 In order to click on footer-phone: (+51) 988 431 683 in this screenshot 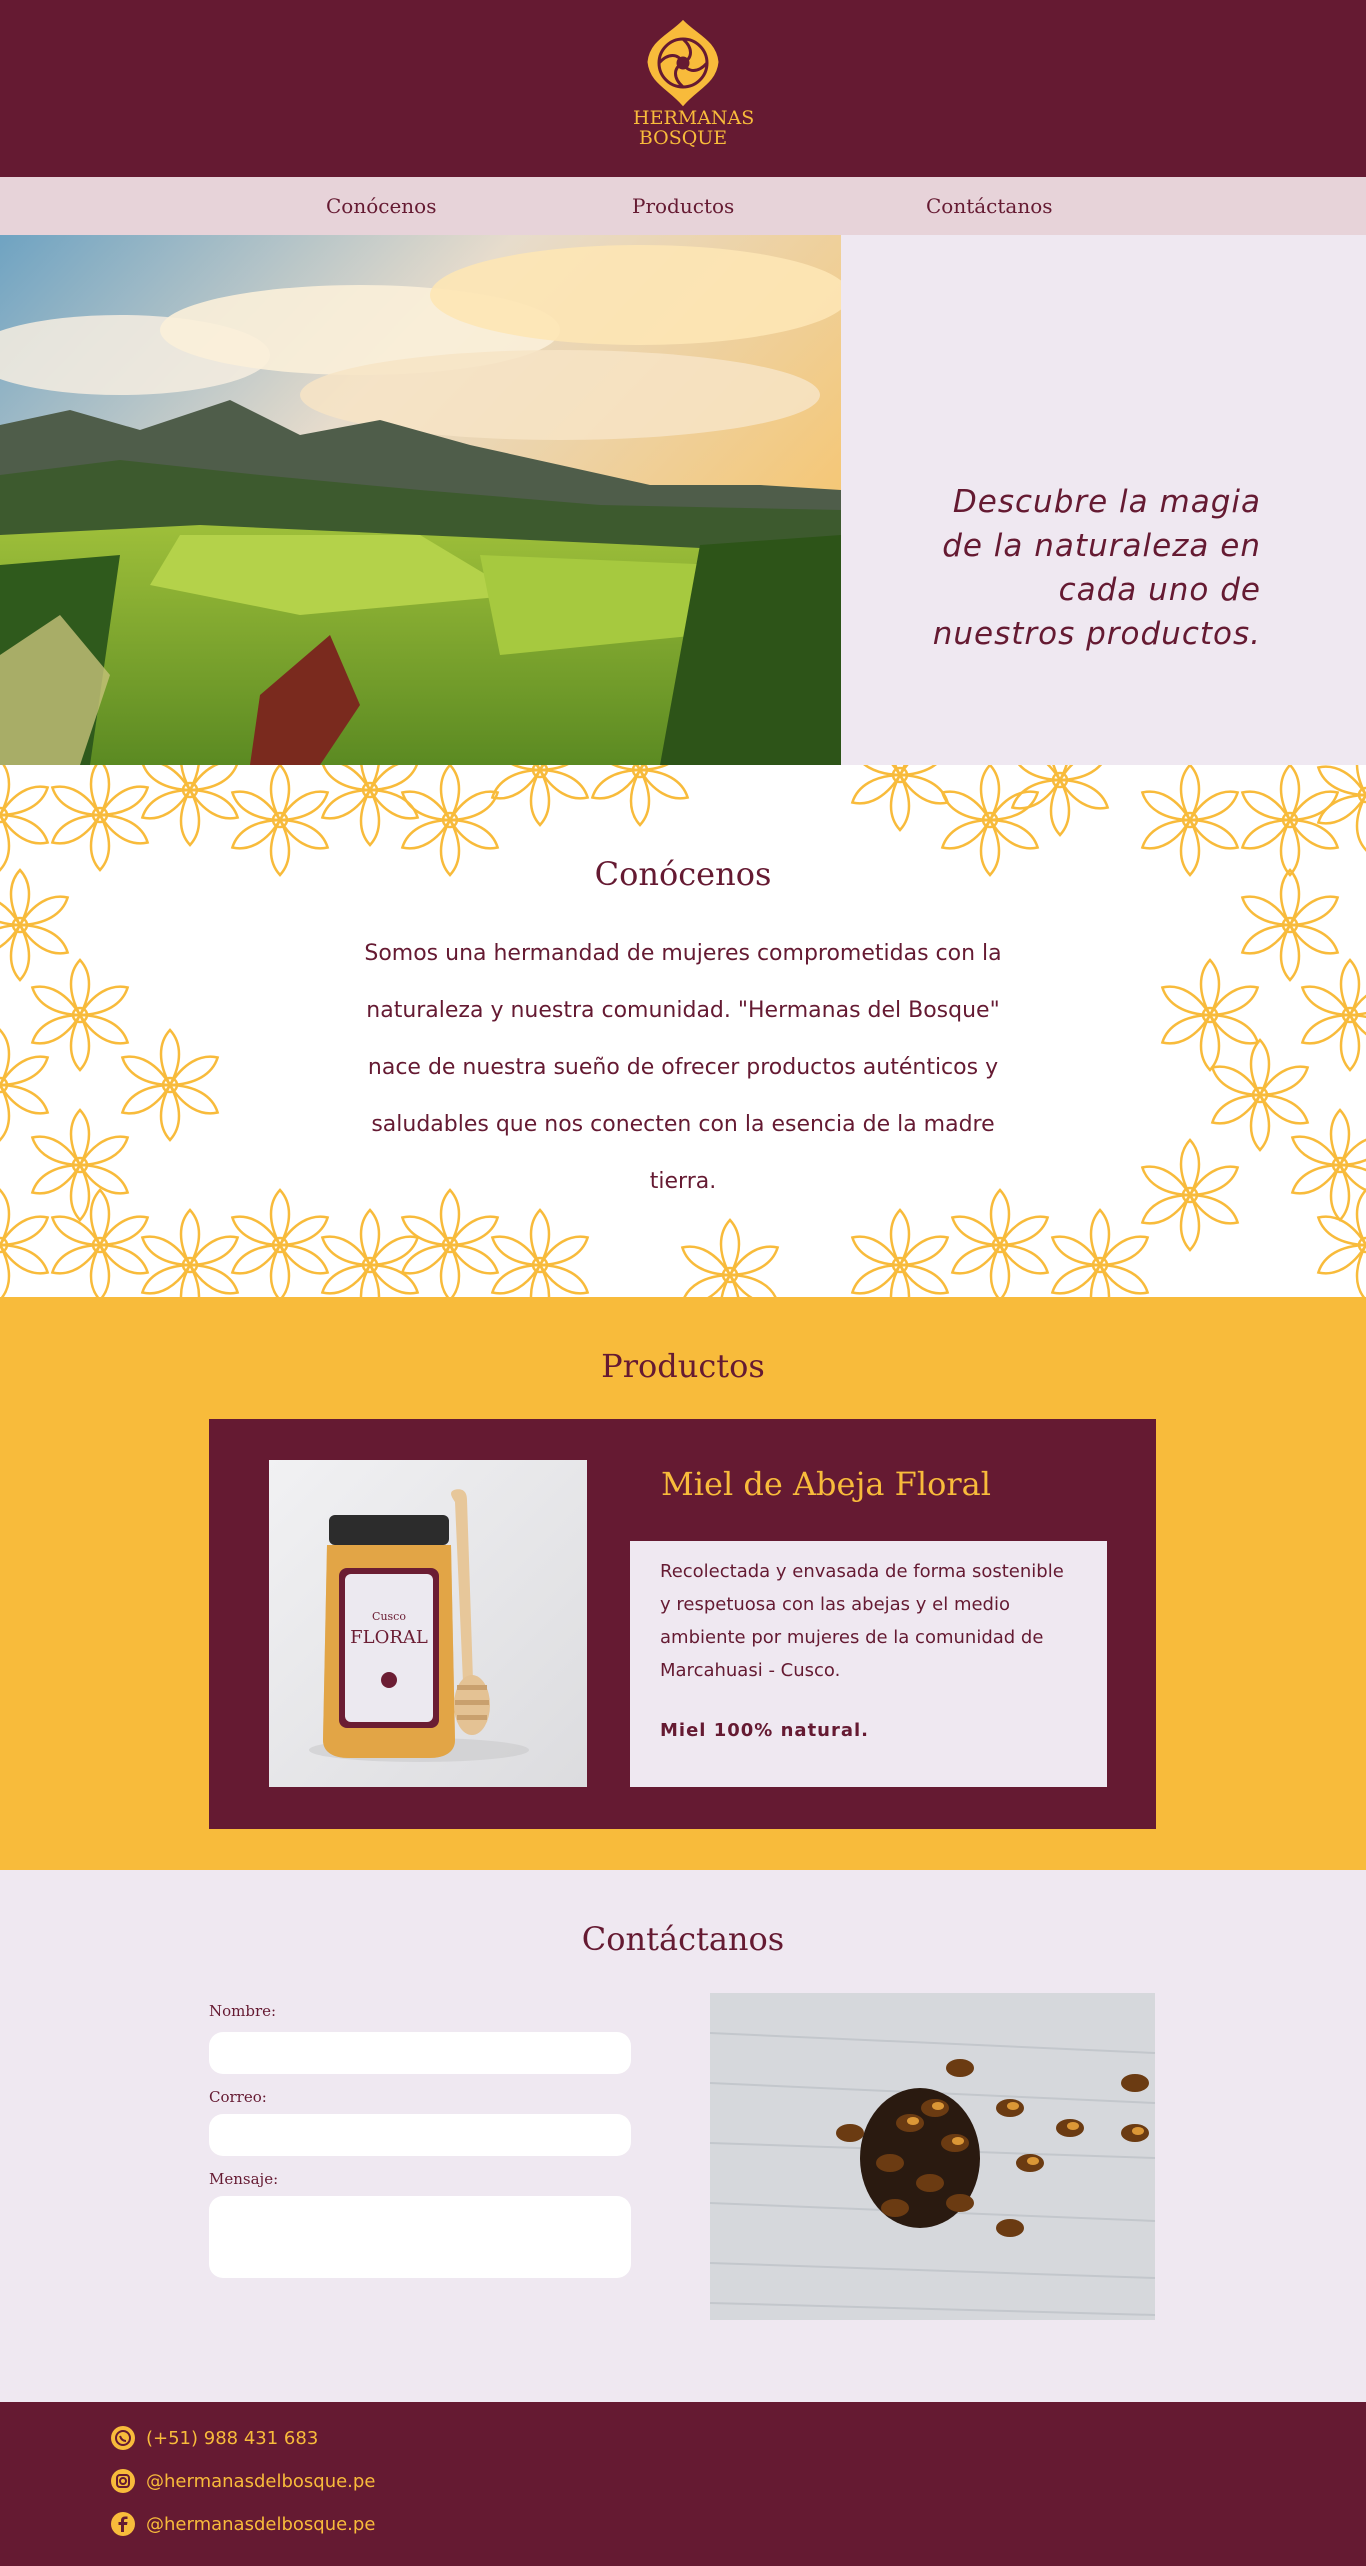, I will do `click(214, 2438)`.